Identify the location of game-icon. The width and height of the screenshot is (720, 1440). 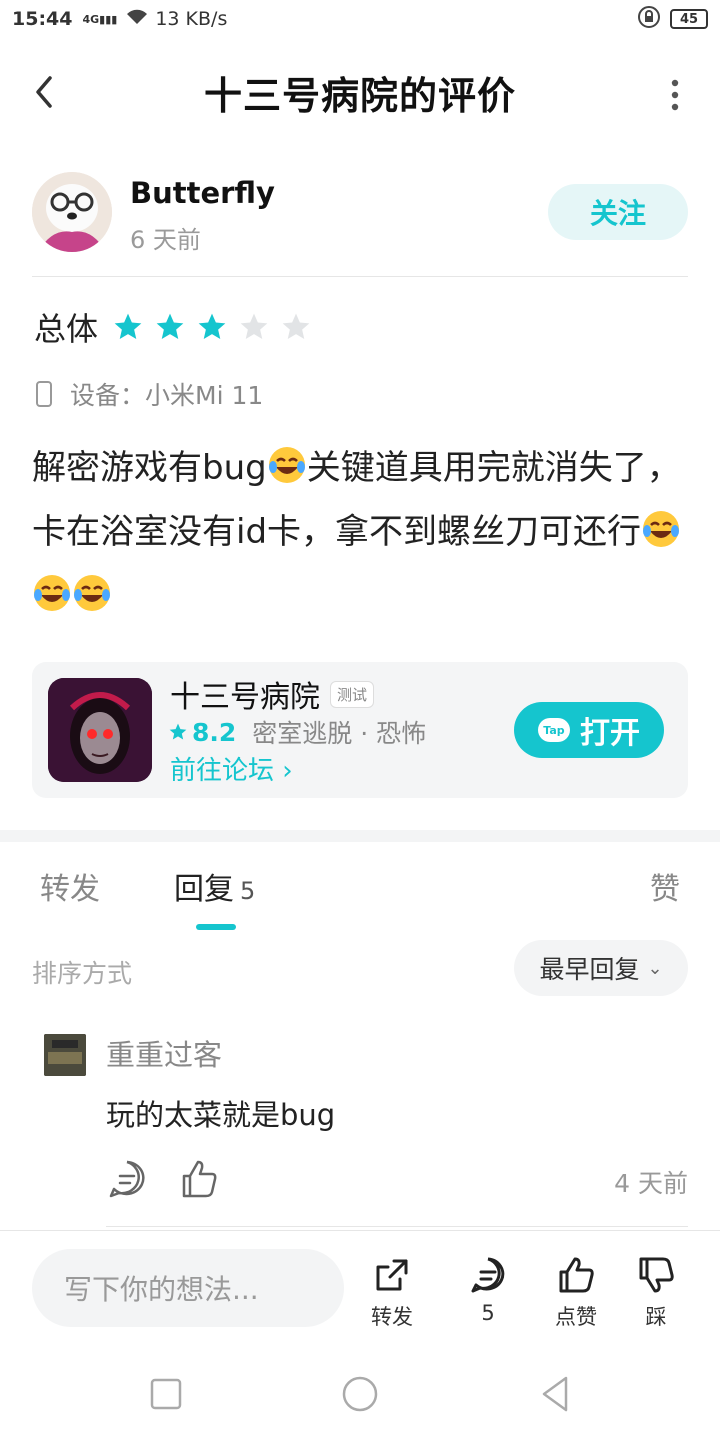
(100, 730).